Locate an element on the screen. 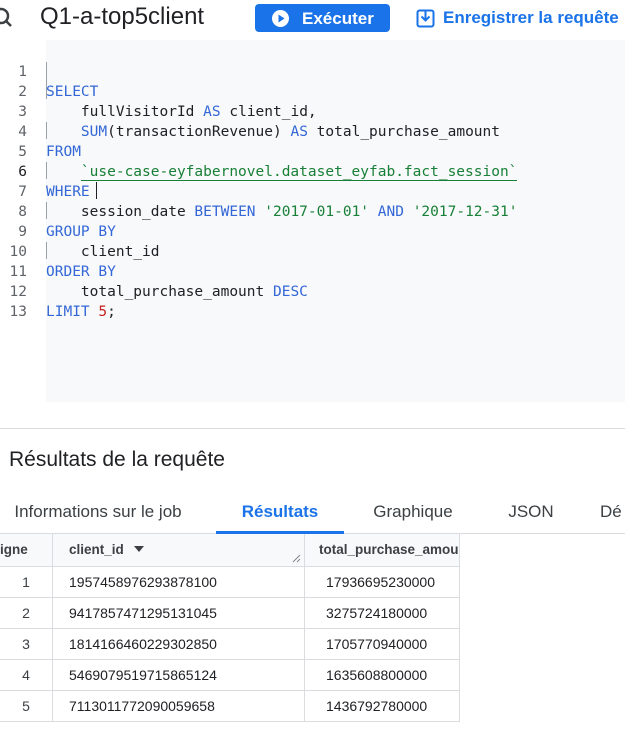 This screenshot has width=625, height=751. save-query-button: Enregistrer la requête is located at coordinates (517, 18).